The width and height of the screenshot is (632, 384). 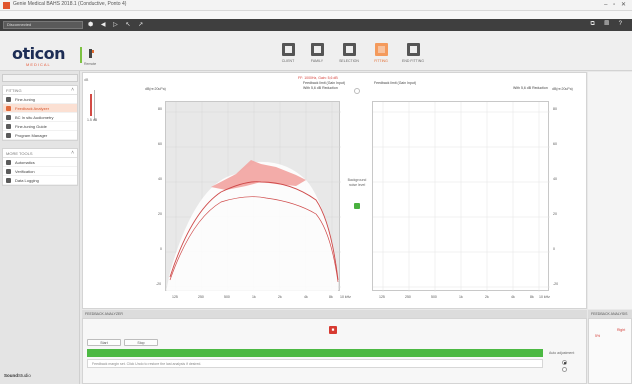 What do you see at coordinates (6, 5) in the screenshot?
I see `app-icon` at bounding box center [6, 5].